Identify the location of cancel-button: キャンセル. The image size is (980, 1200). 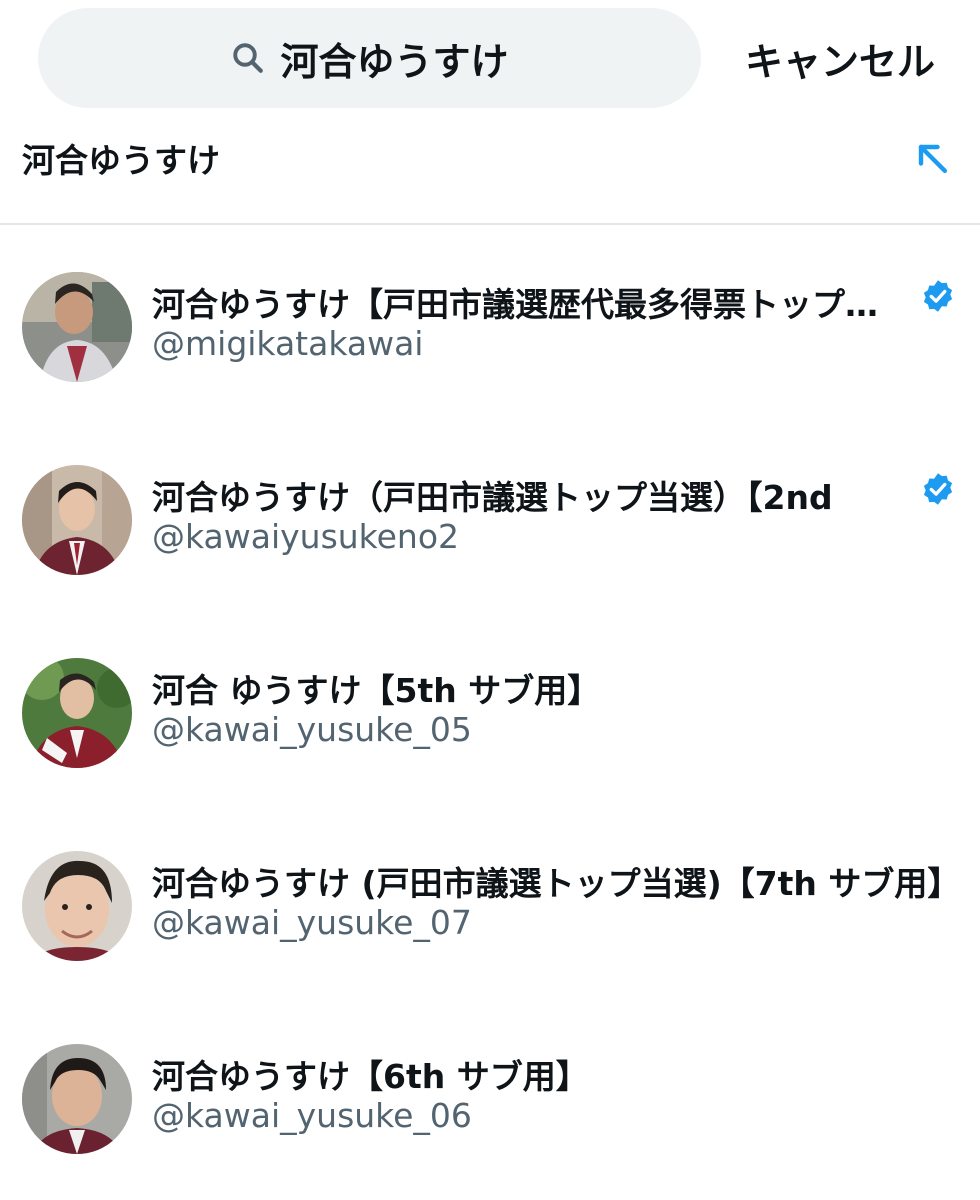
(840, 58).